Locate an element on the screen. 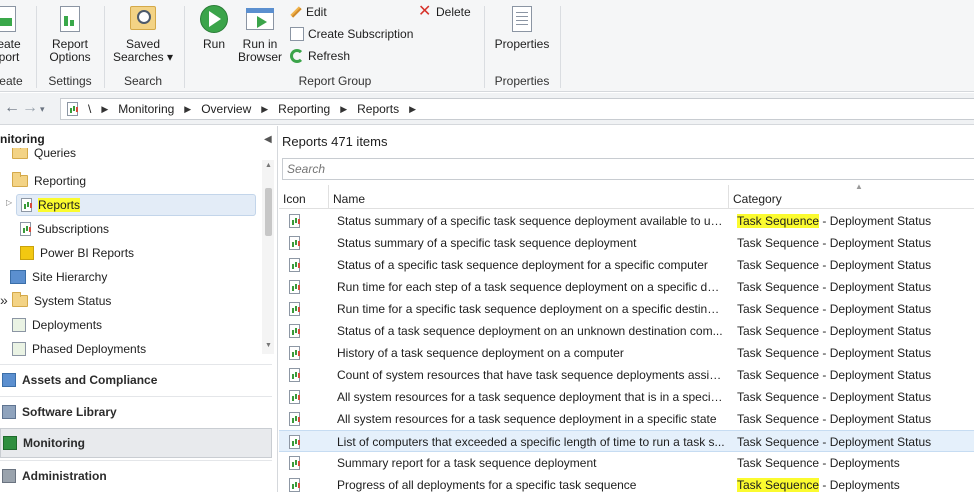 This screenshot has height=492, width=974. monitoring-icon is located at coordinates (10, 443).